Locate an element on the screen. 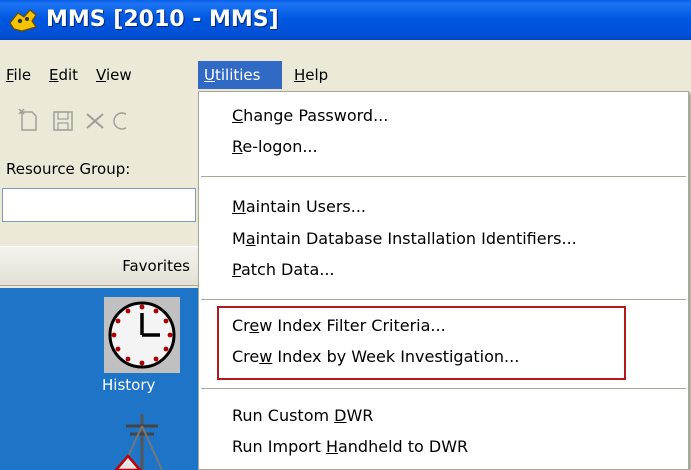 This screenshot has width=691, height=470. menu-file: File is located at coordinates (18, 75).